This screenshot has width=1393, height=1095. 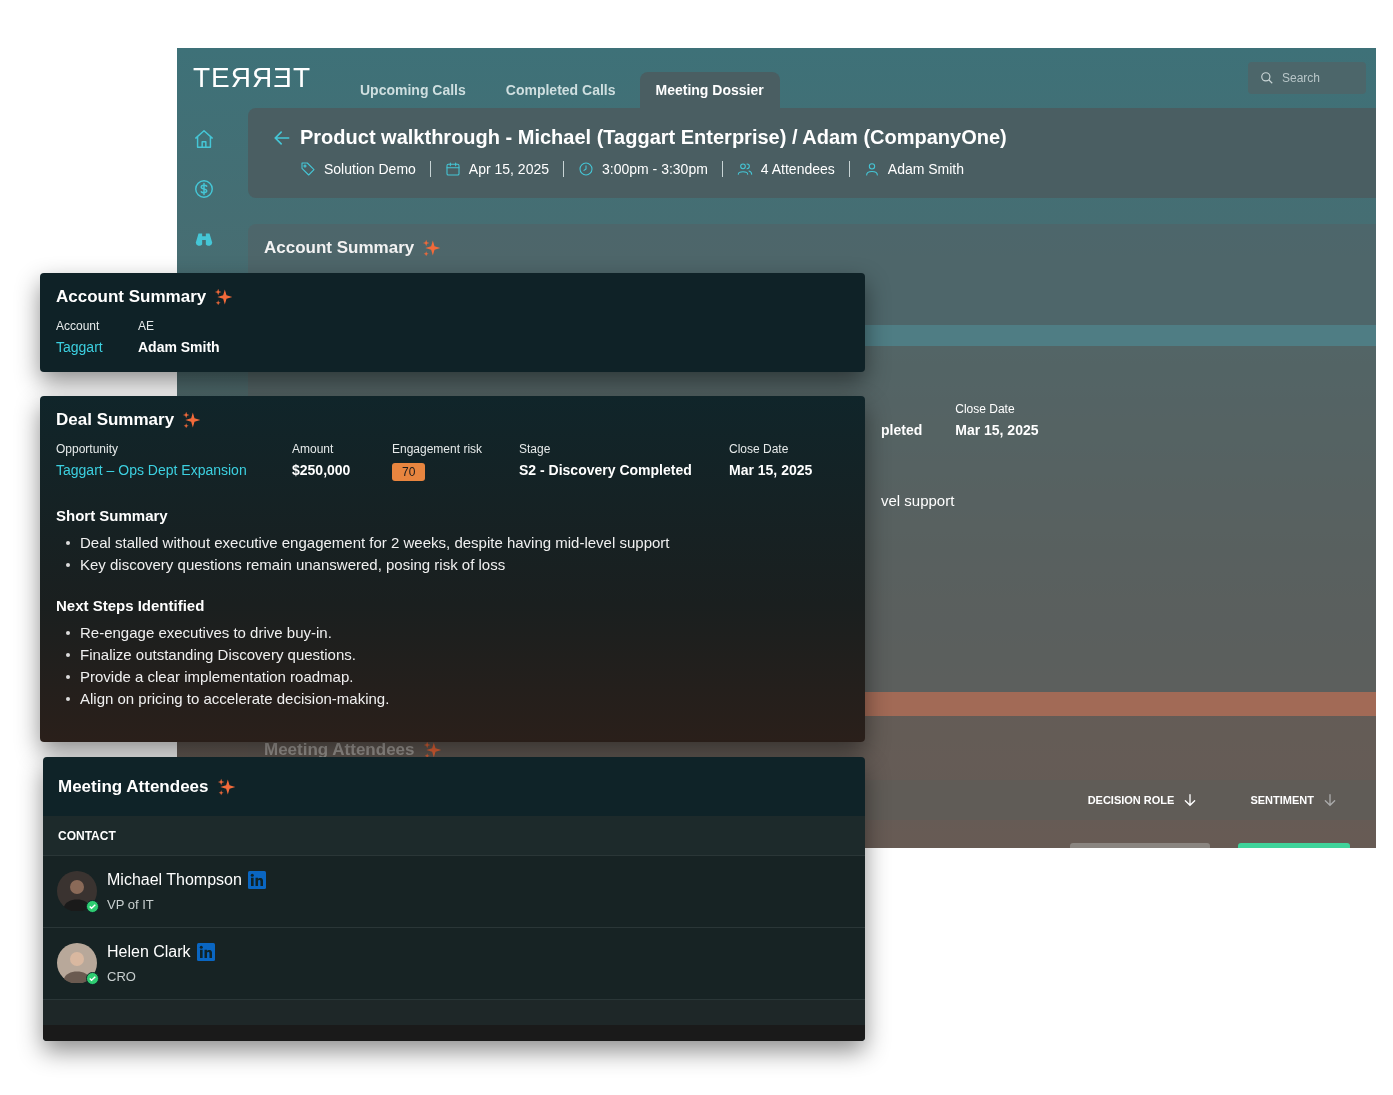 What do you see at coordinates (653, 137) in the screenshot?
I see `meeting-title: Product walkthrough - Michael (Taggart Enterprise) / Adam (CompanyOne)` at bounding box center [653, 137].